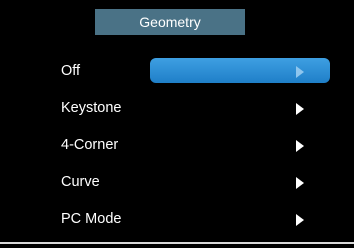 The height and width of the screenshot is (248, 354). I want to click on menu-title: Geometry, so click(170, 22).